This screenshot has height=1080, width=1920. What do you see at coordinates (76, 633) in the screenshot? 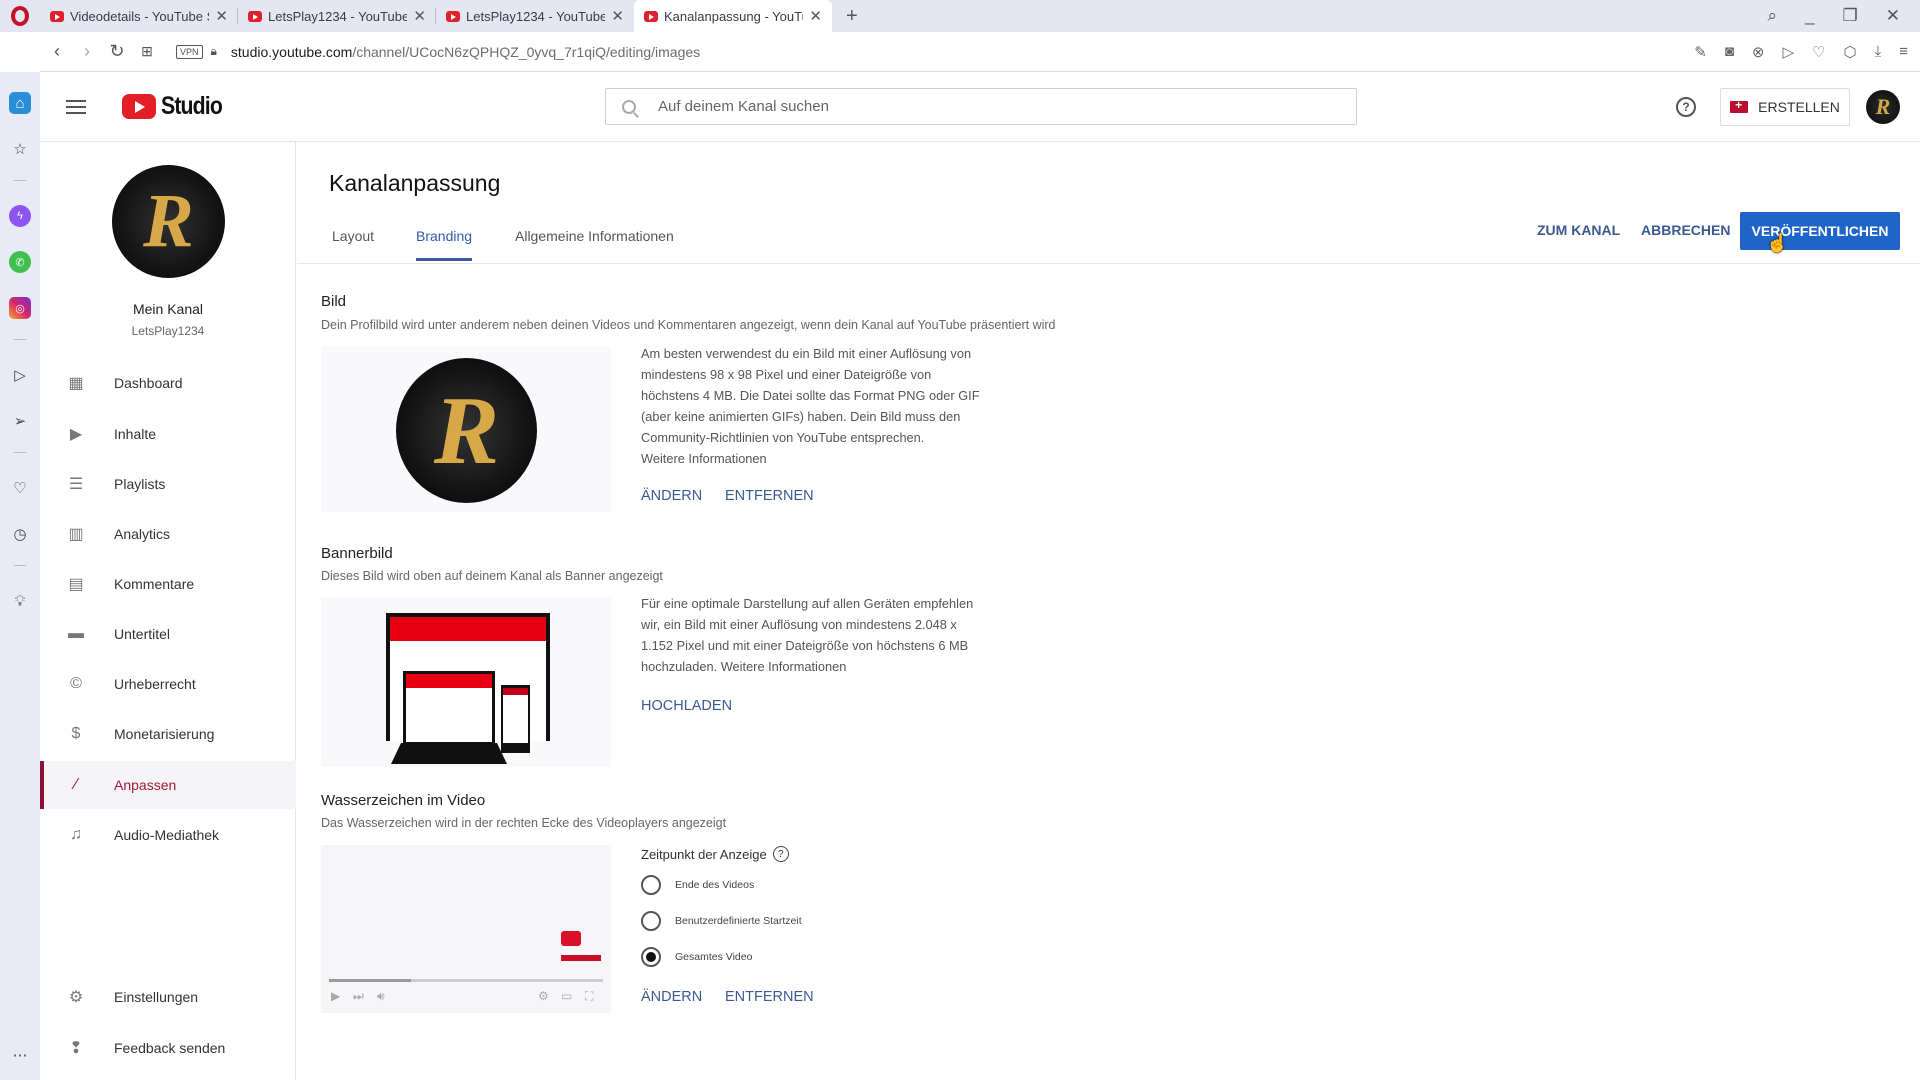
I see `subtitles-icon: ▬` at bounding box center [76, 633].